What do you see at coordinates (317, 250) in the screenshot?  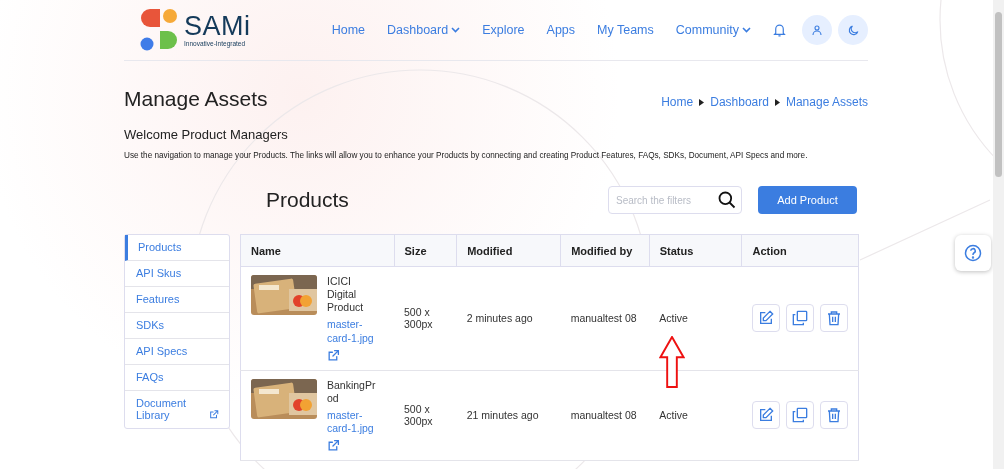 I see `column-header: Name` at bounding box center [317, 250].